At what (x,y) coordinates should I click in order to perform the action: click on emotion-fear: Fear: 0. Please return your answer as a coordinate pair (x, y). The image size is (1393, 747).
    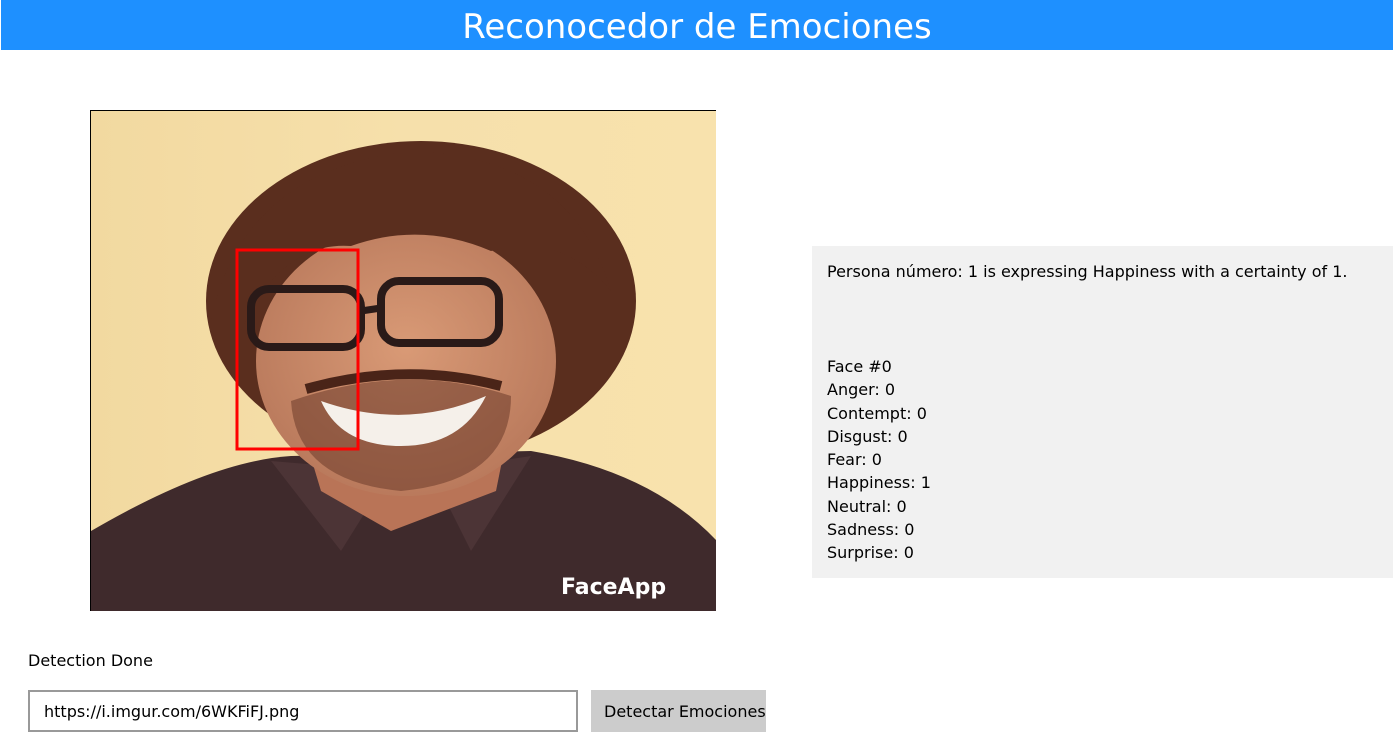
    Looking at the image, I should click on (854, 460).